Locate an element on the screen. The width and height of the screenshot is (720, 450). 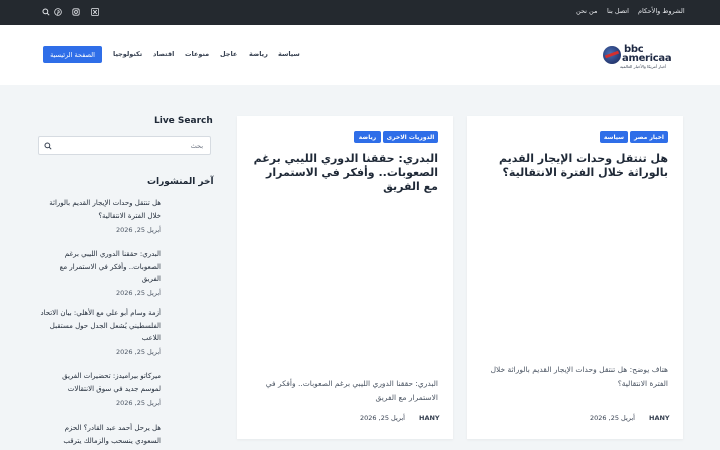
nav-item-misc: منوعات is located at coordinates (197, 54).